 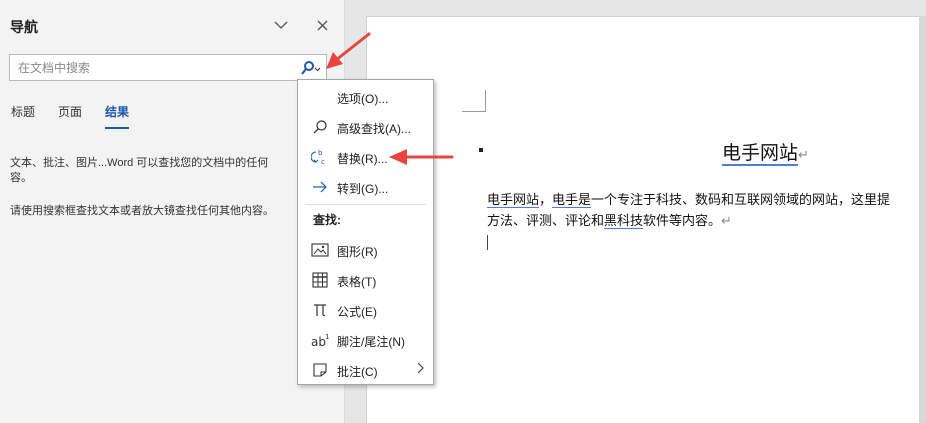 I want to click on text-content-end: 软件等内容。, so click(x=682, y=220).